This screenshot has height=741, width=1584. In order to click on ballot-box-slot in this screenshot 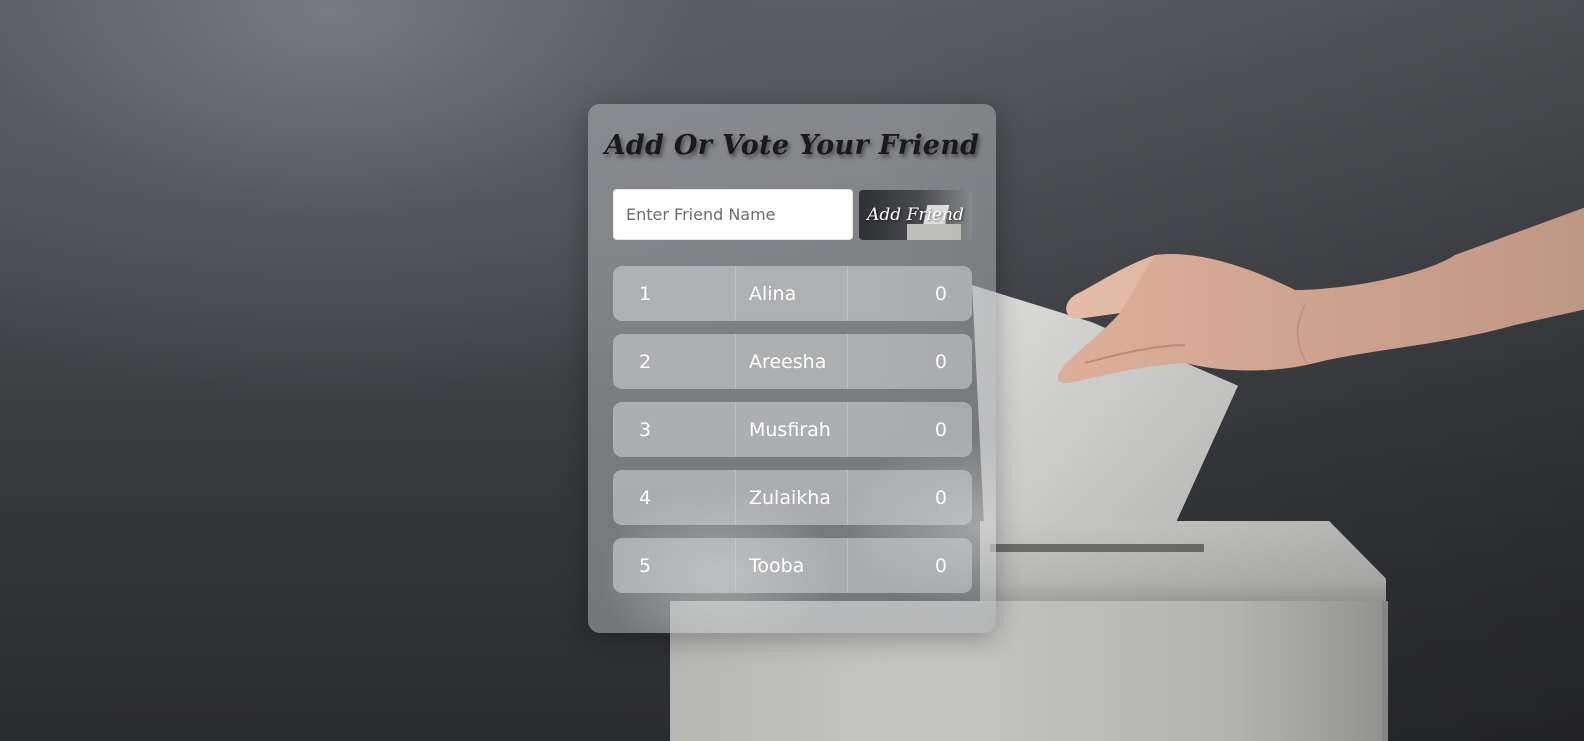, I will do `click(1097, 548)`.